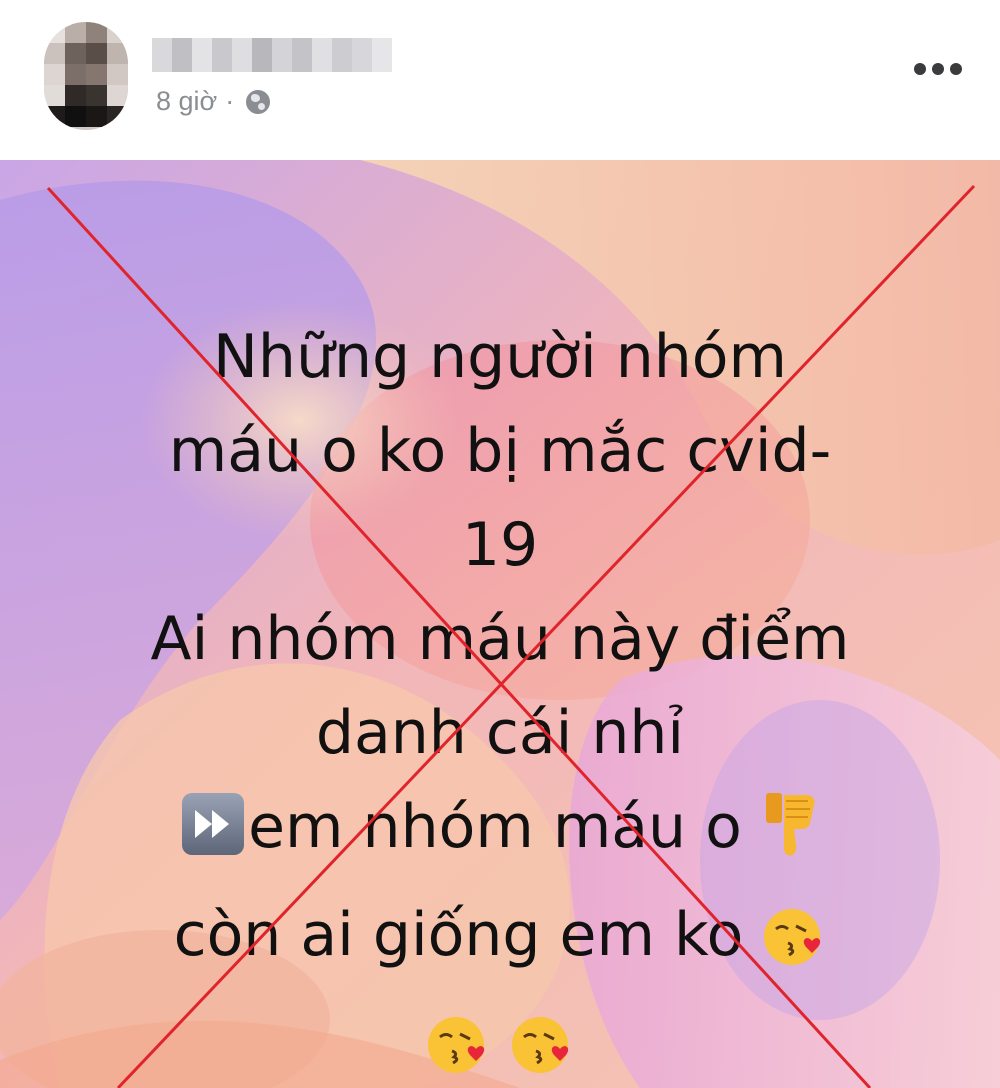  What do you see at coordinates (258, 101) in the screenshot?
I see `globe-icon` at bounding box center [258, 101].